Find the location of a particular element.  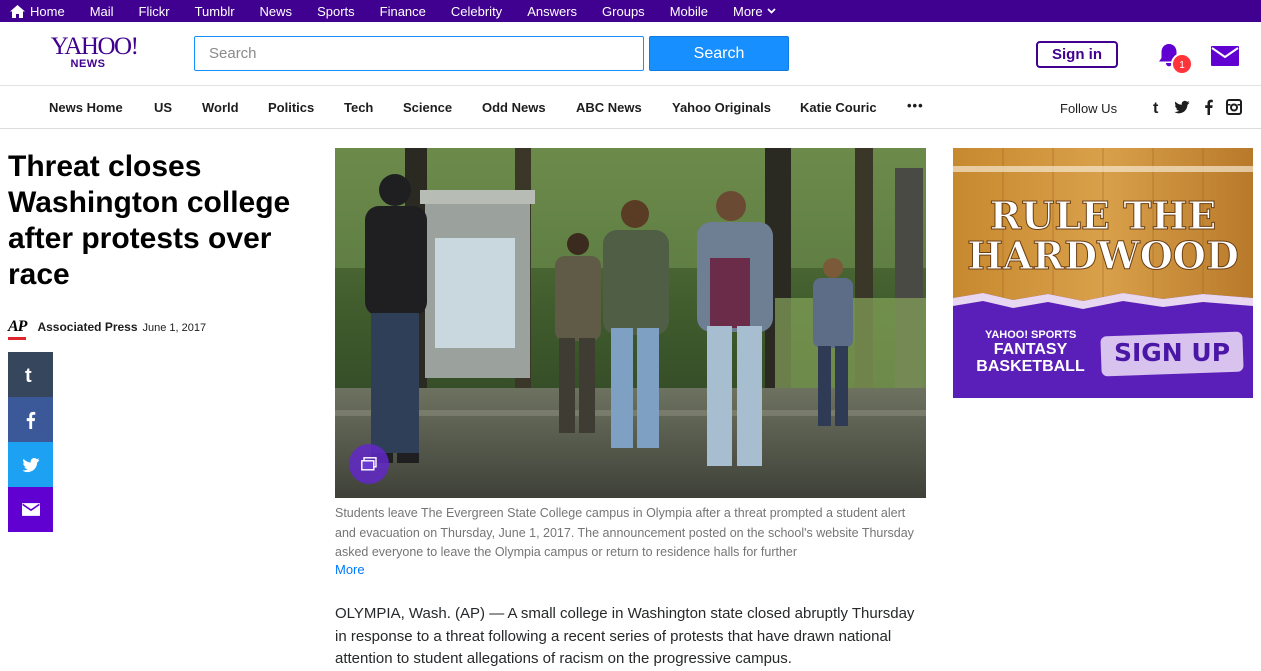

nav-yahoo-originals: Yahoo Originals is located at coordinates (721, 107).